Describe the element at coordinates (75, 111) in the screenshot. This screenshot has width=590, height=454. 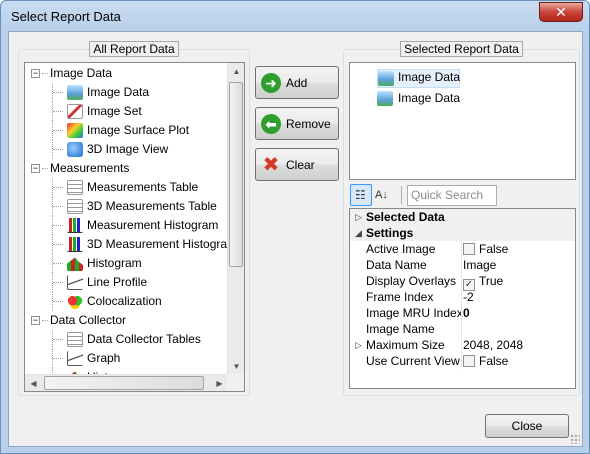
I see `image-set-icon` at that location.